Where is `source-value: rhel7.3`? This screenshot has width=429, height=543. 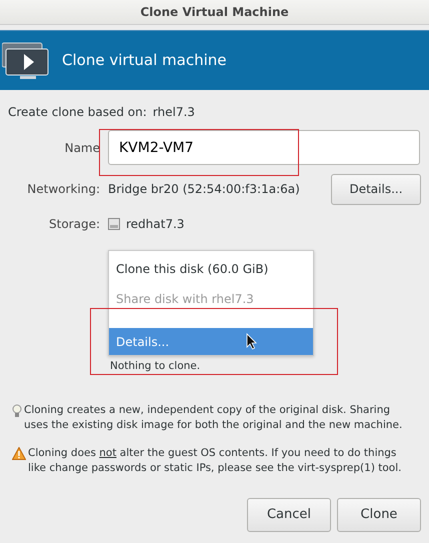
source-value: rhel7.3 is located at coordinates (173, 112).